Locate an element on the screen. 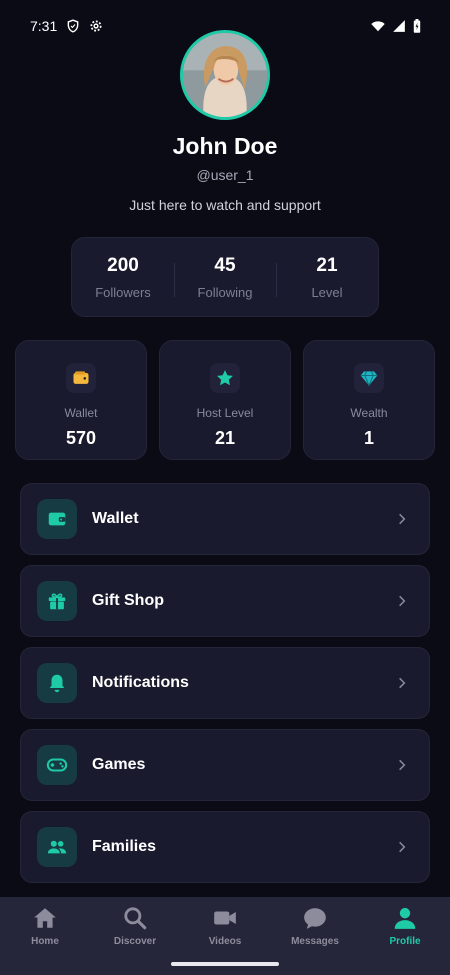 The width and height of the screenshot is (450, 975). avatar is located at coordinates (225, 75).